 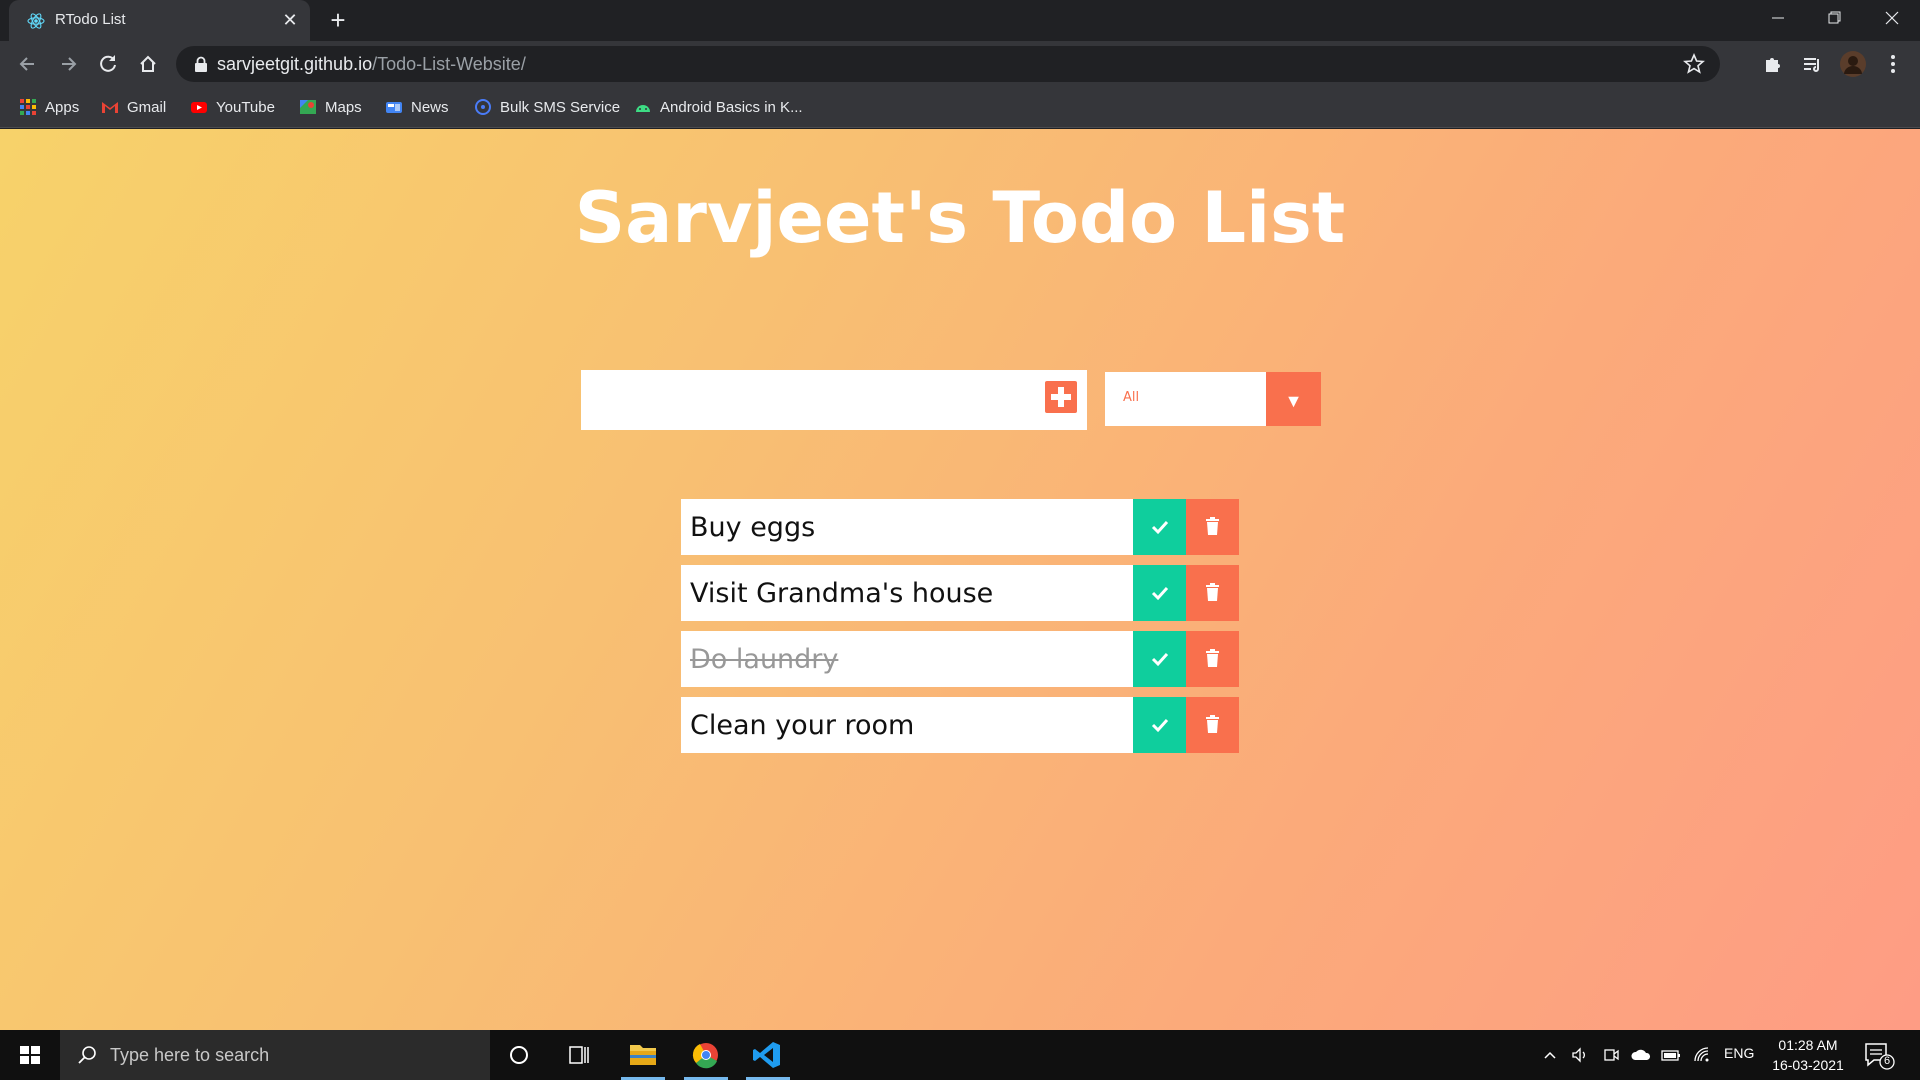 What do you see at coordinates (245, 107) in the screenshot?
I see `bookmark-label: YouTube` at bounding box center [245, 107].